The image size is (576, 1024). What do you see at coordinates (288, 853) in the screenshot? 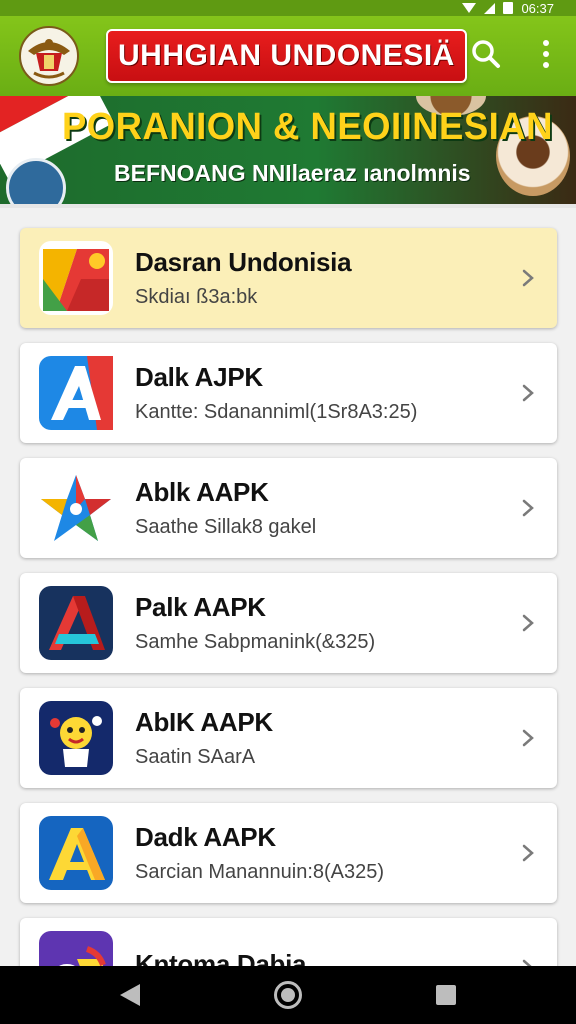
I see `list-item: Dadk AAPK Sarcian Manannuin:8(A325)` at bounding box center [288, 853].